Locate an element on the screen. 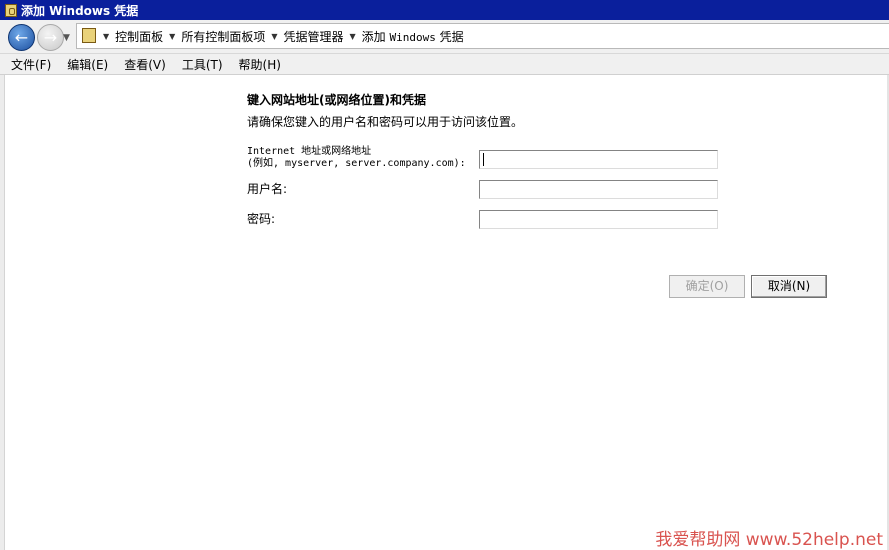 This screenshot has width=889, height=550. username-input is located at coordinates (598, 189).